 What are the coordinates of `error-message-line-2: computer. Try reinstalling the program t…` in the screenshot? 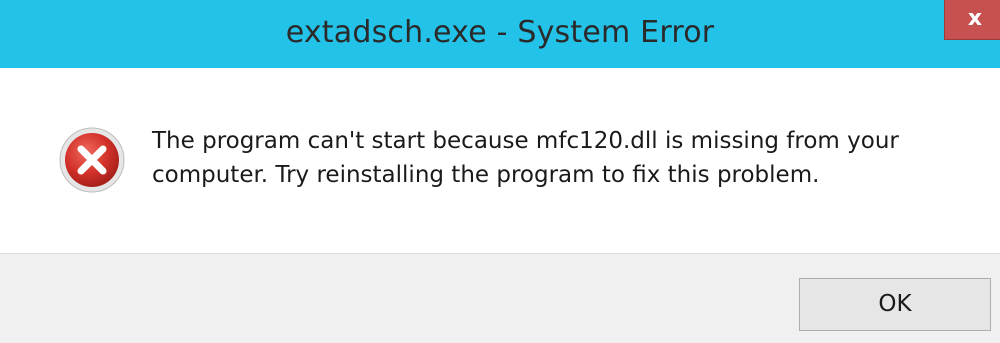 It's located at (486, 175).